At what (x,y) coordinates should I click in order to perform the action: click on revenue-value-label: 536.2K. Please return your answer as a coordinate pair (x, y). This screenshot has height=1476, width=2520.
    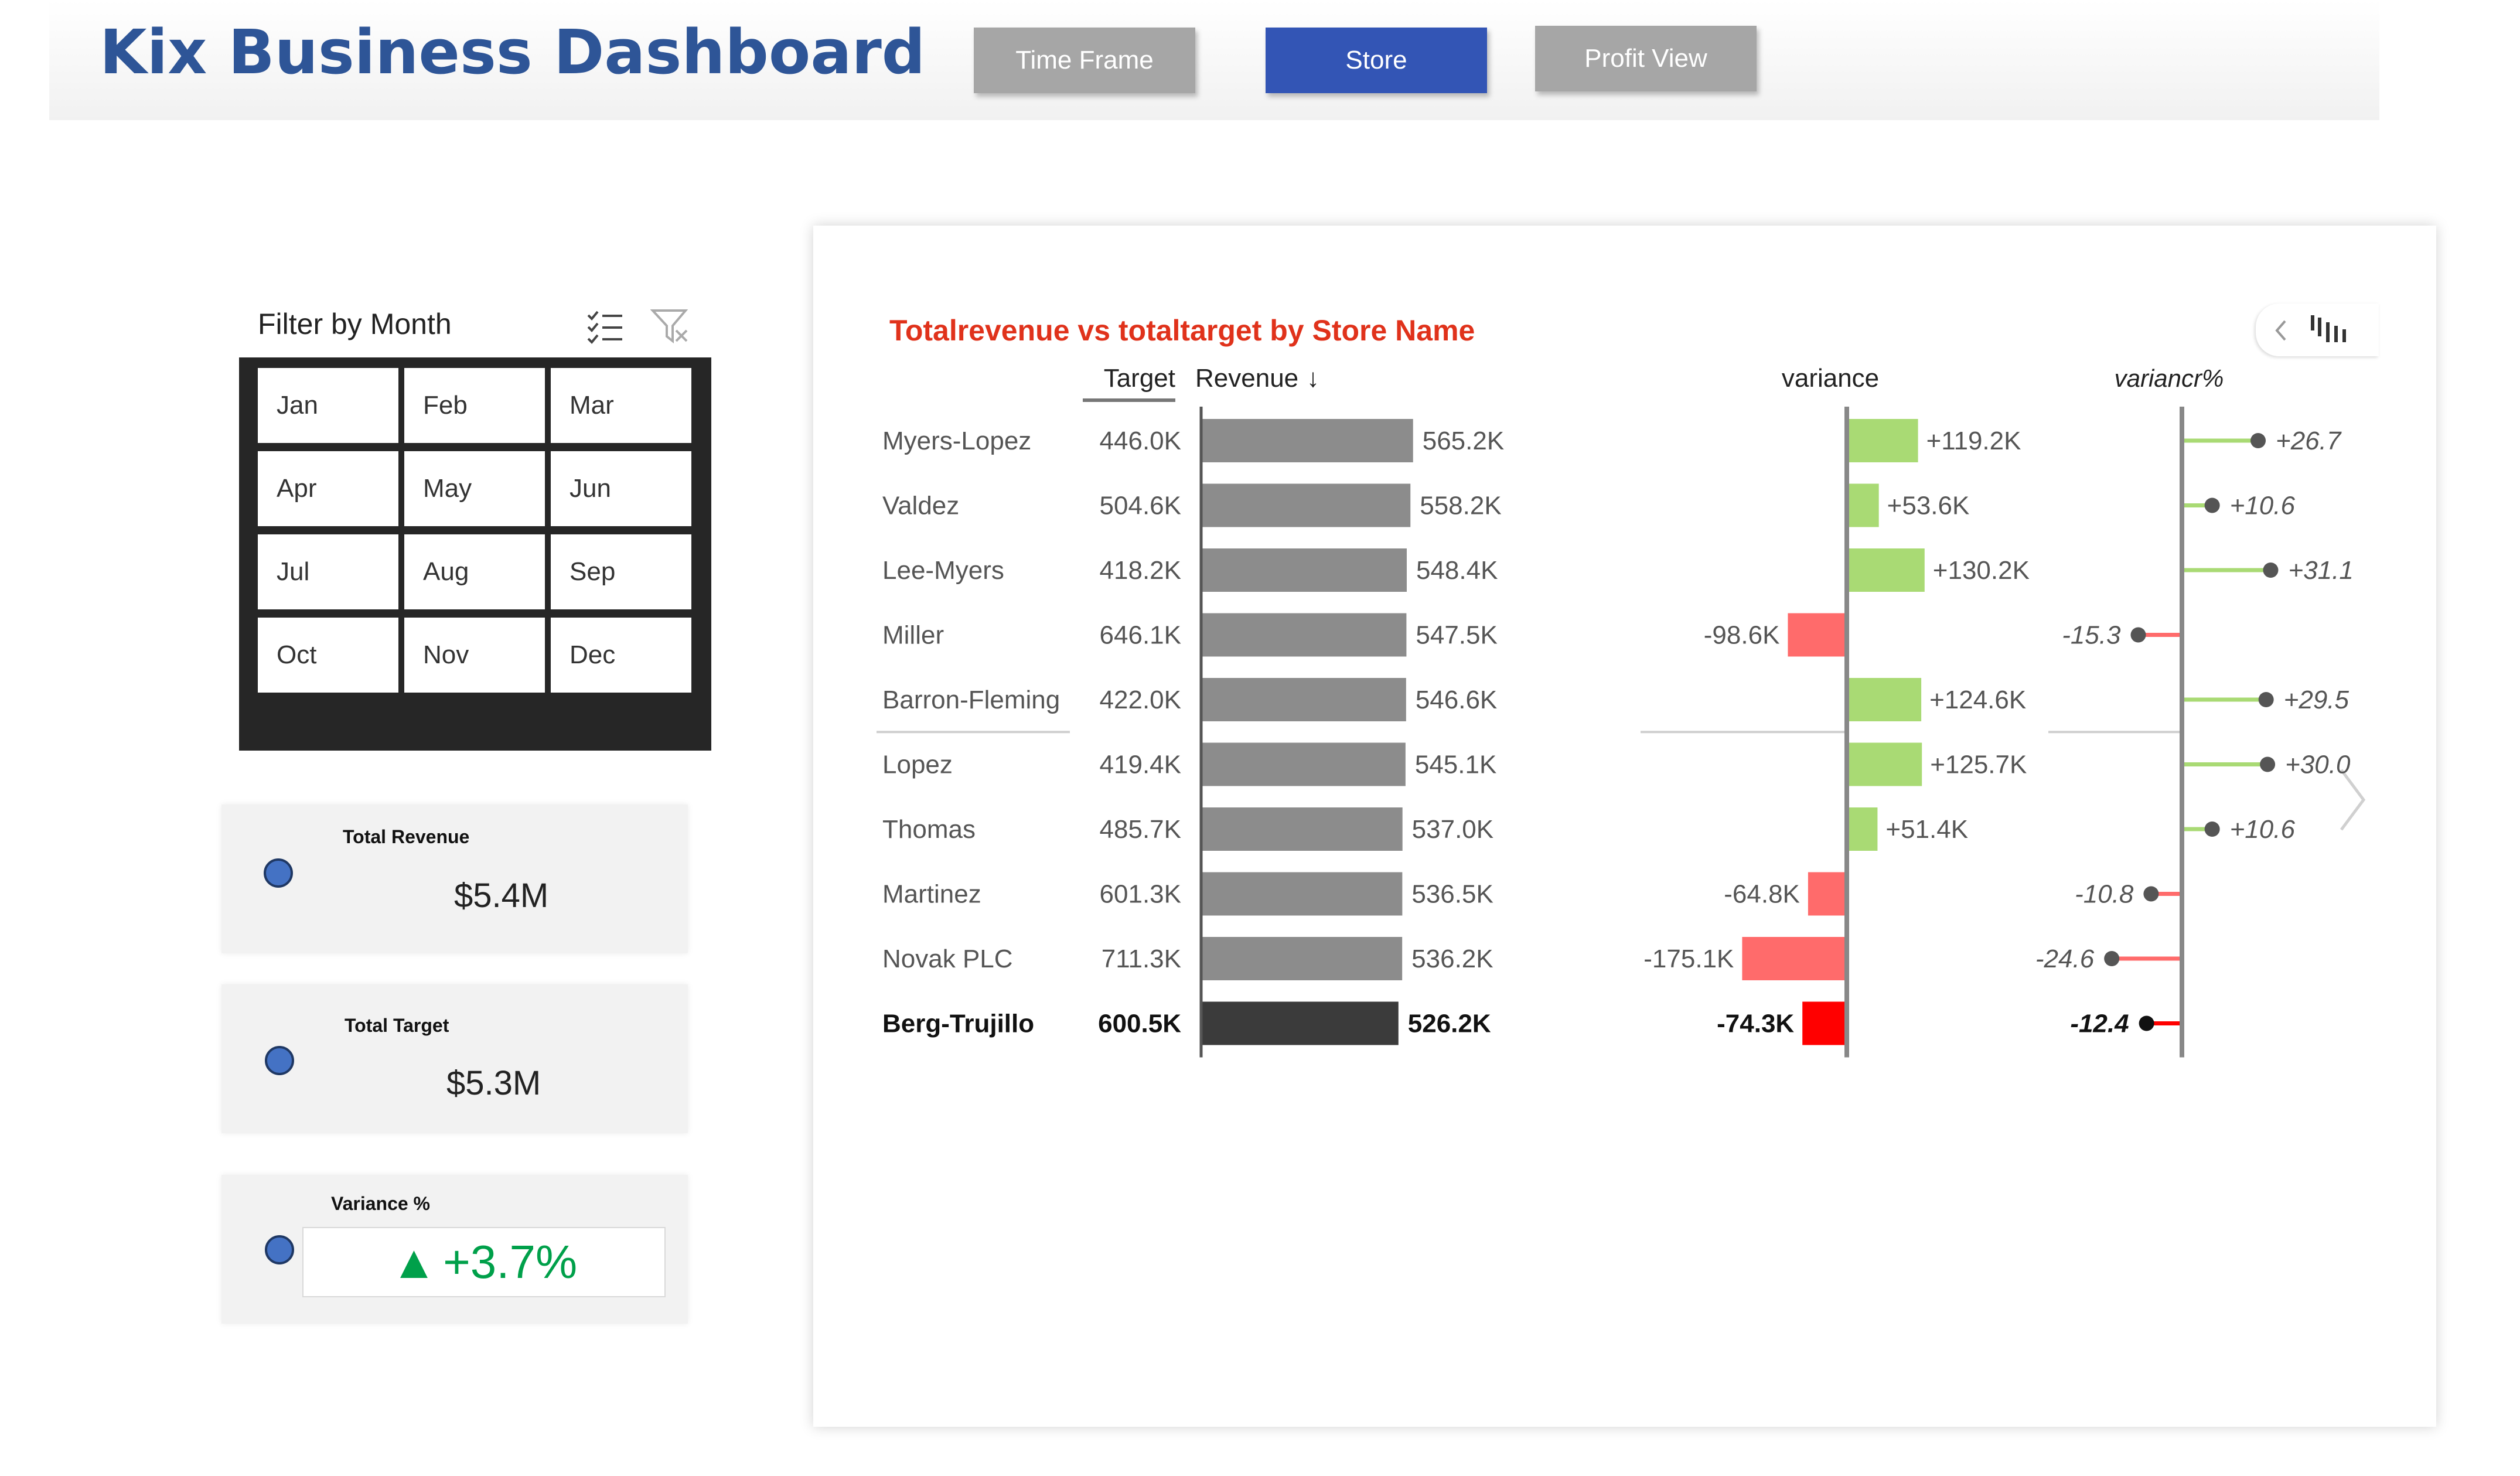
    Looking at the image, I should click on (1452, 959).